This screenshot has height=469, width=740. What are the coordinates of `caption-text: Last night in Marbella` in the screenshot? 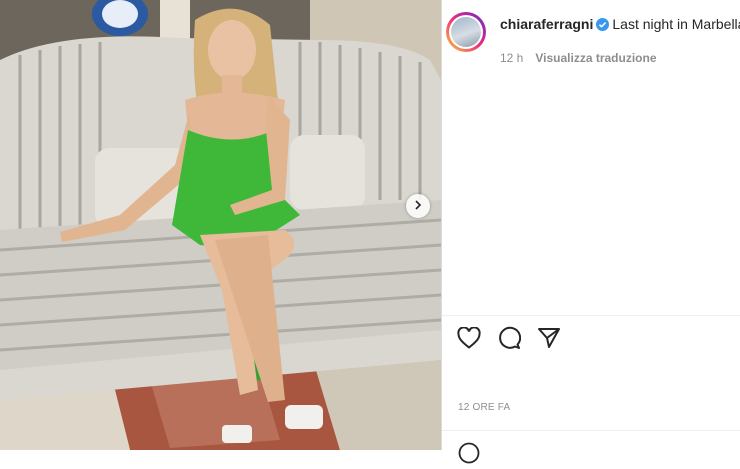 It's located at (676, 24).